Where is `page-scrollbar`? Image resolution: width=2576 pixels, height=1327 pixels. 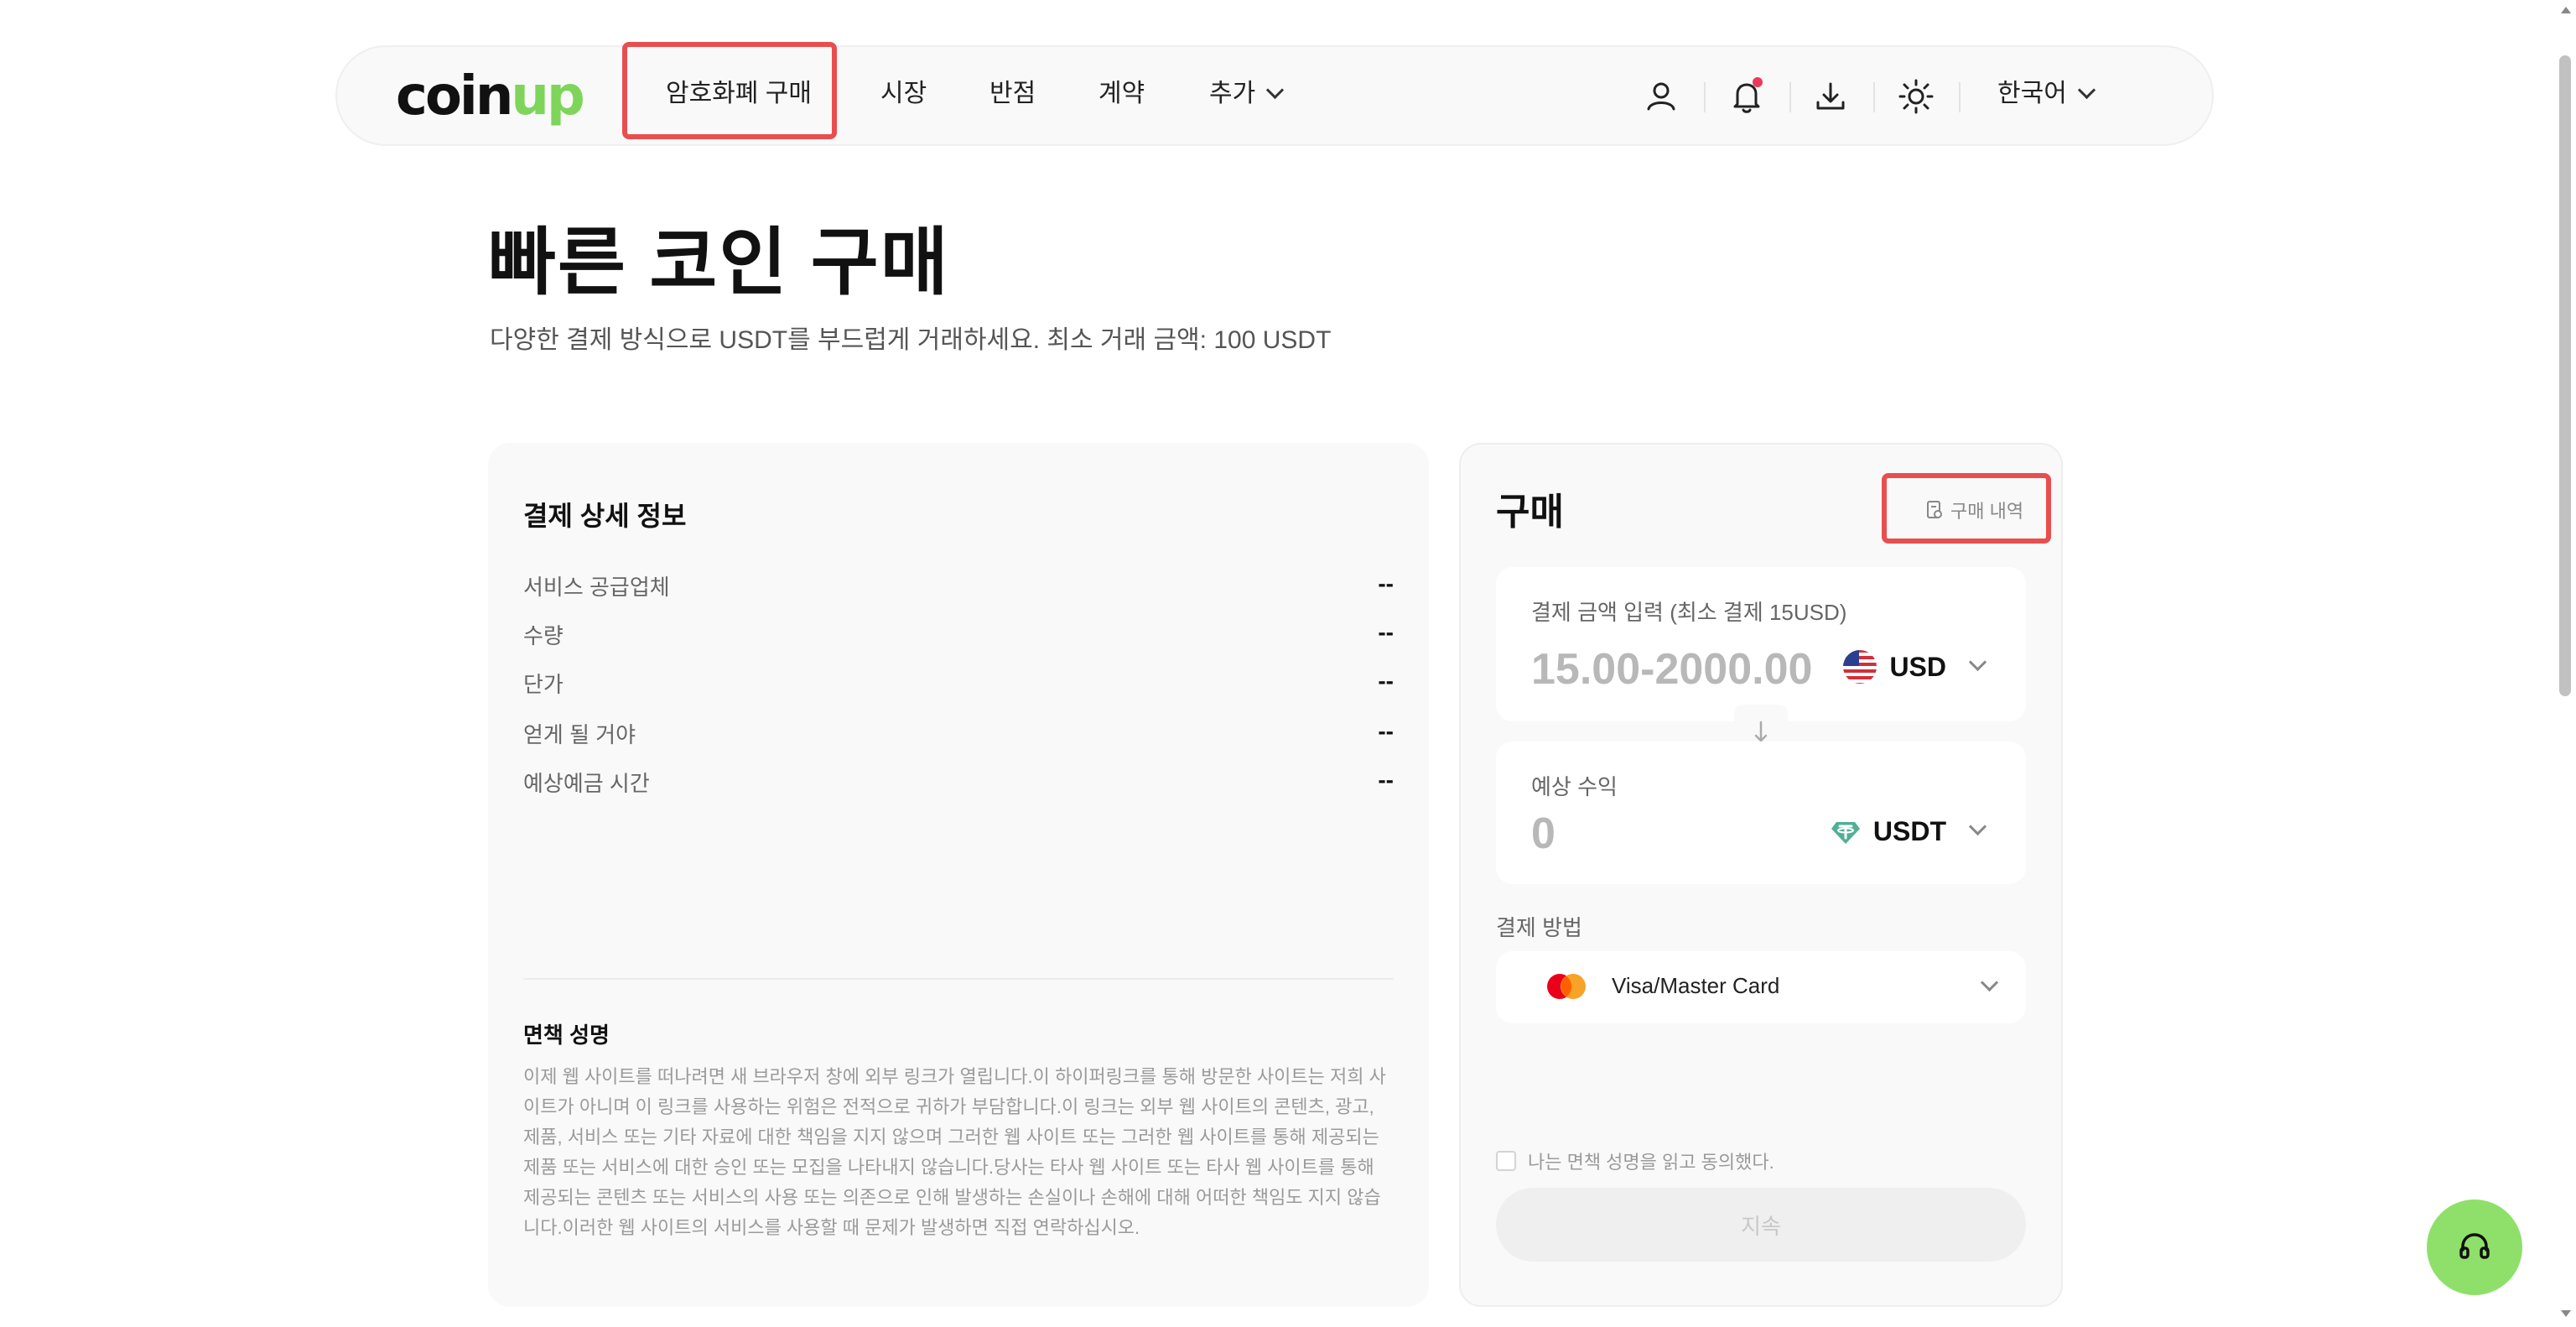 page-scrollbar is located at coordinates (2565, 663).